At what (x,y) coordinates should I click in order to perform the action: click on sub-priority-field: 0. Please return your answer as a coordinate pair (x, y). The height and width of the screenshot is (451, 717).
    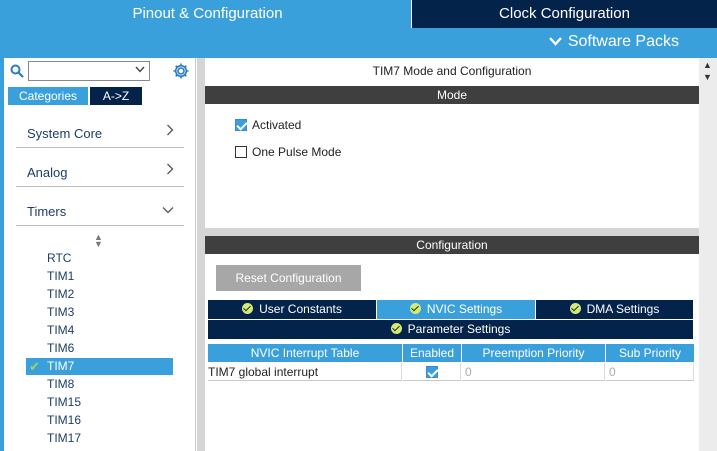
    Looking at the image, I should click on (650, 372).